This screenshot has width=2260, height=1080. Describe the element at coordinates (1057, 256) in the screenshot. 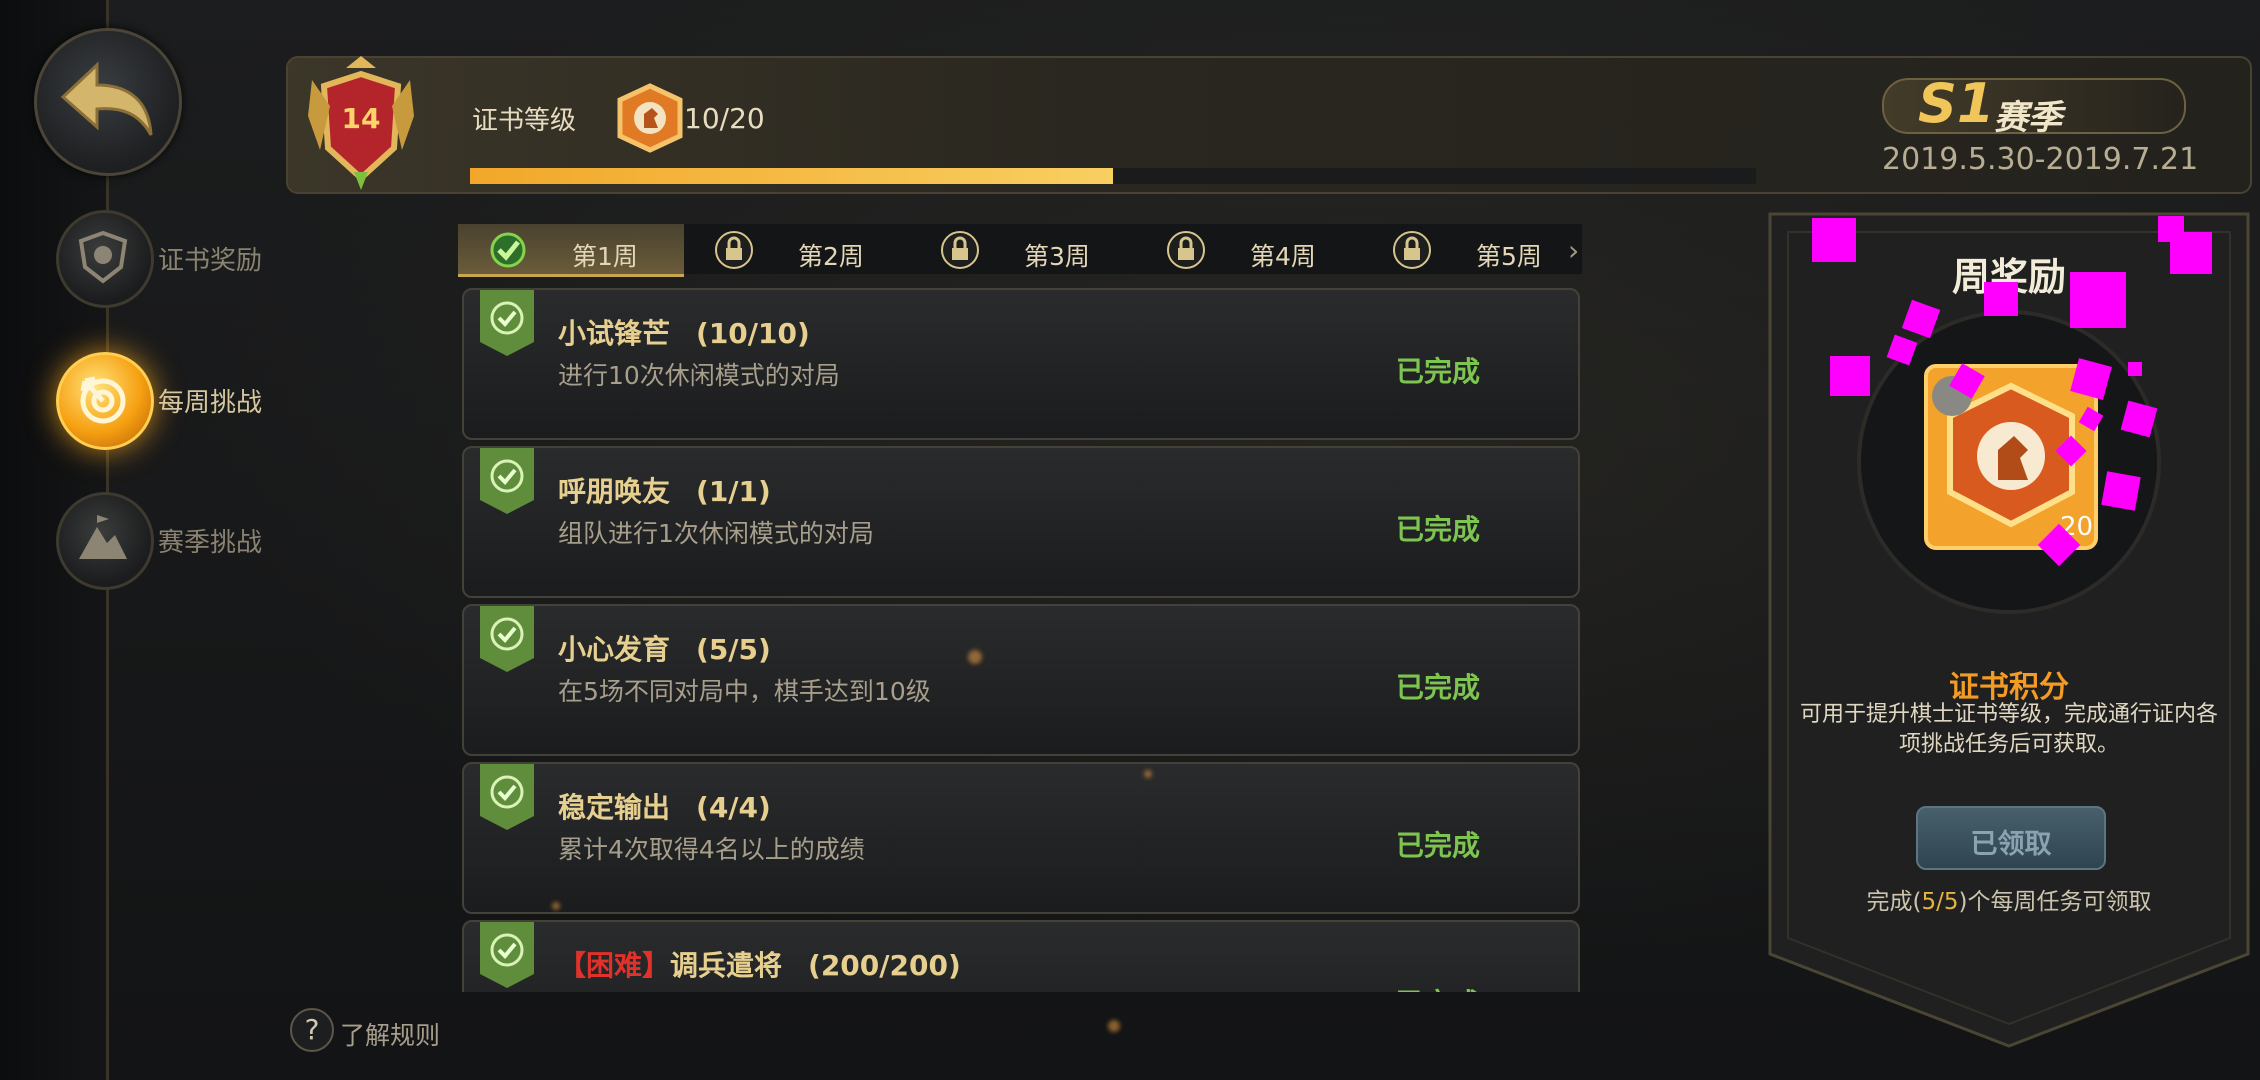

I see `tab-label: 第3周` at that location.